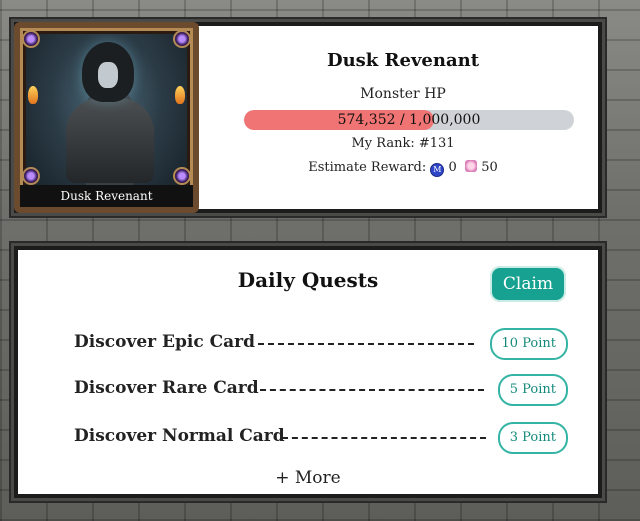 This screenshot has width=640, height=521. I want to click on quest-points-badge: 5 Point, so click(532, 390).